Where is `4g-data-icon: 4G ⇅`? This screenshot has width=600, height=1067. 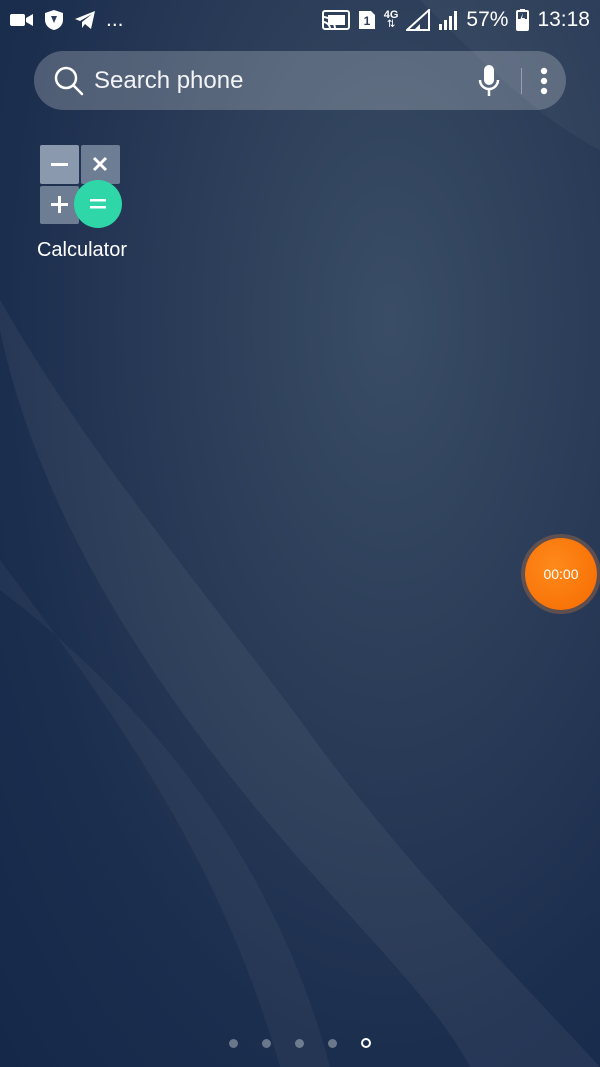
4g-data-icon: 4G ⇅ is located at coordinates (391, 19).